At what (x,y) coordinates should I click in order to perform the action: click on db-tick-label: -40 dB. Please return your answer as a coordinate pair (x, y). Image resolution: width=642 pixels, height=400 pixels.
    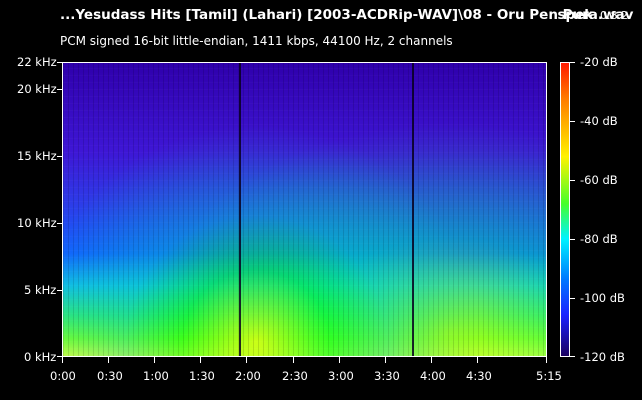
    Looking at the image, I should click on (599, 121).